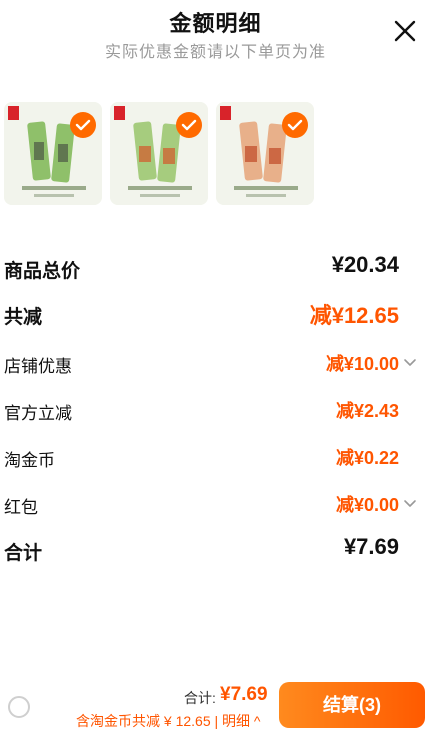  What do you see at coordinates (215, 505) in the screenshot?
I see `row-red-packet: 红包 减¥0.00` at bounding box center [215, 505].